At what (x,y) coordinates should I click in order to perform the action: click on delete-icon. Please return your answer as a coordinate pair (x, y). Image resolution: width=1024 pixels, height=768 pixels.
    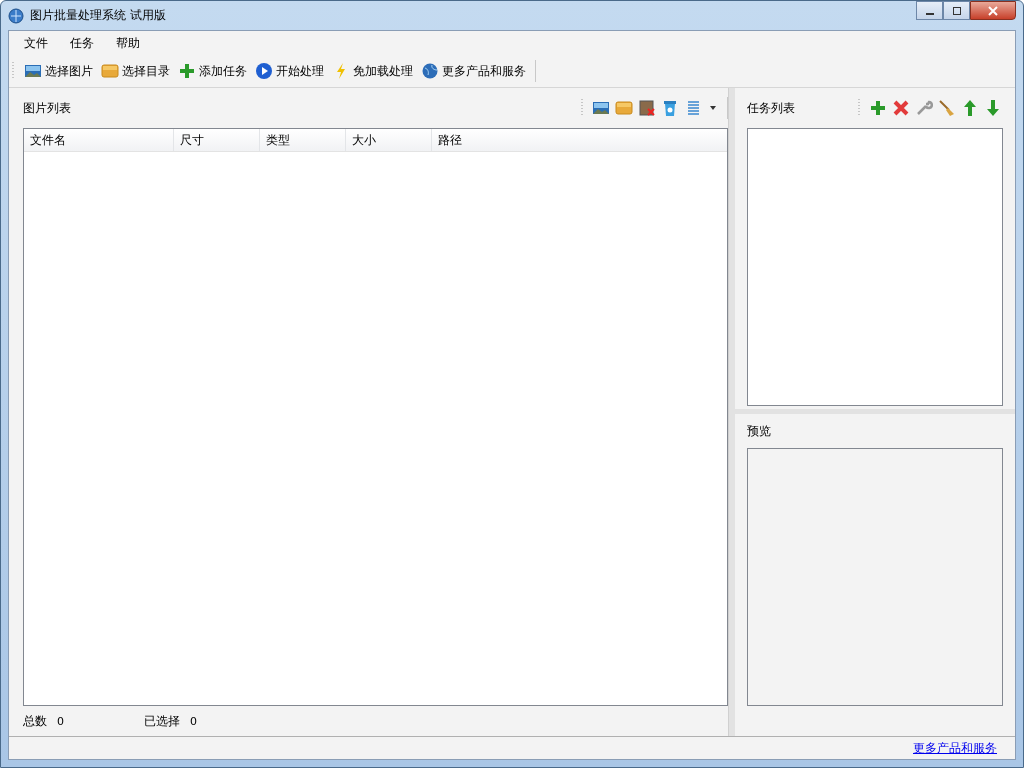
    Looking at the image, I should click on (901, 108).